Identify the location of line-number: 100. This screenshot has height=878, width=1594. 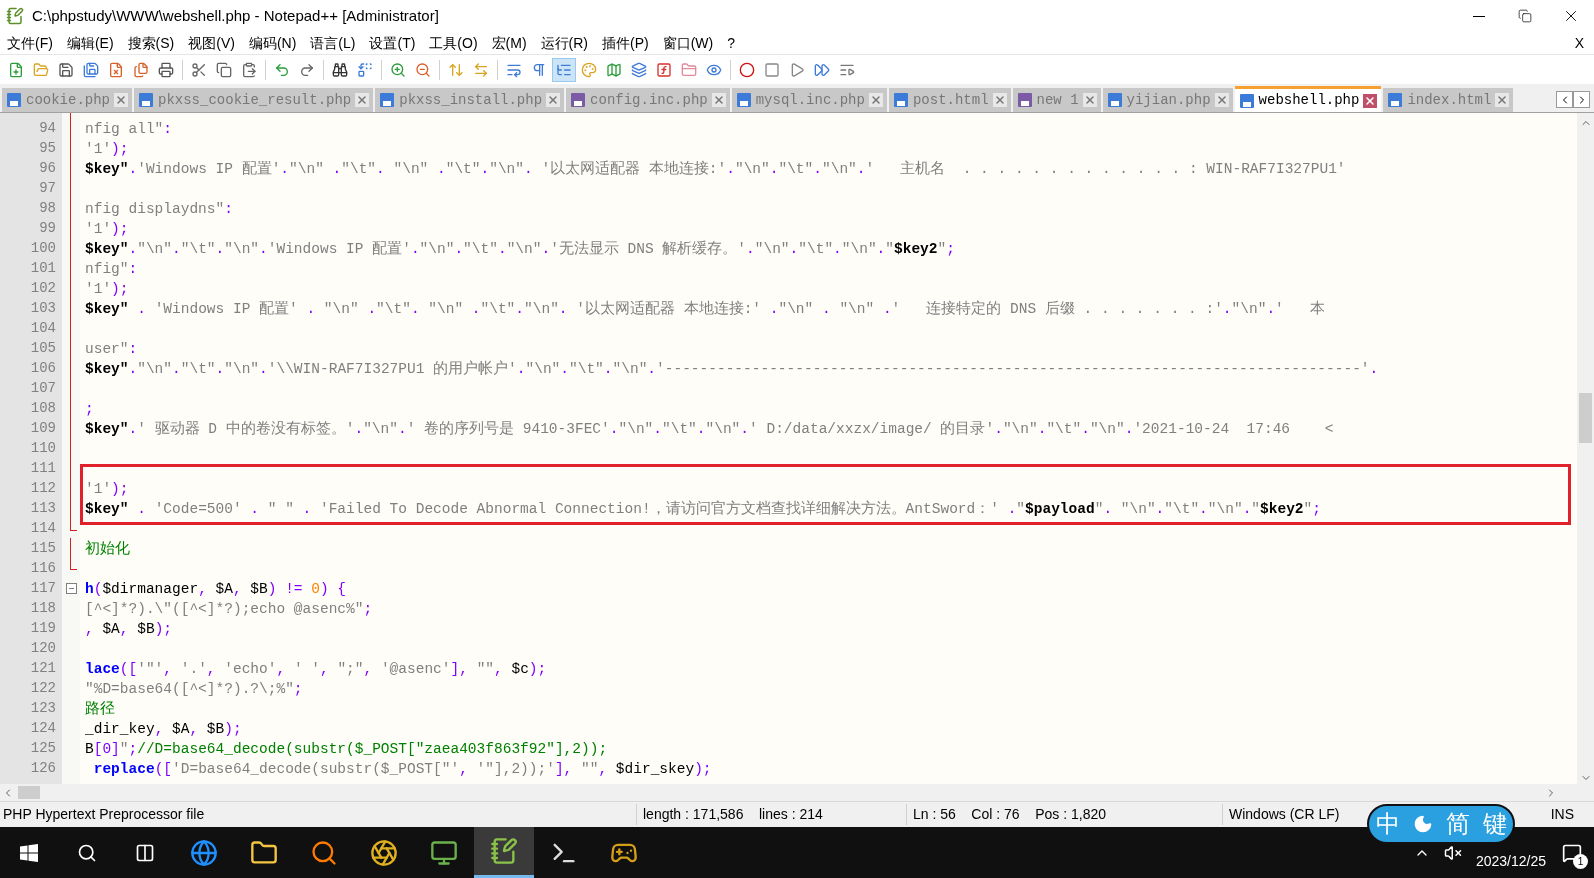
(43, 248).